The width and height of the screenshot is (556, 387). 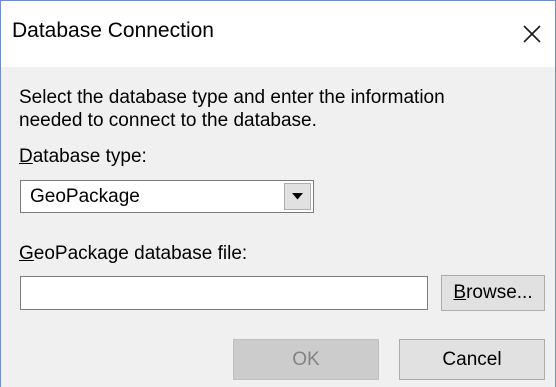 I want to click on close-button, so click(x=532, y=34).